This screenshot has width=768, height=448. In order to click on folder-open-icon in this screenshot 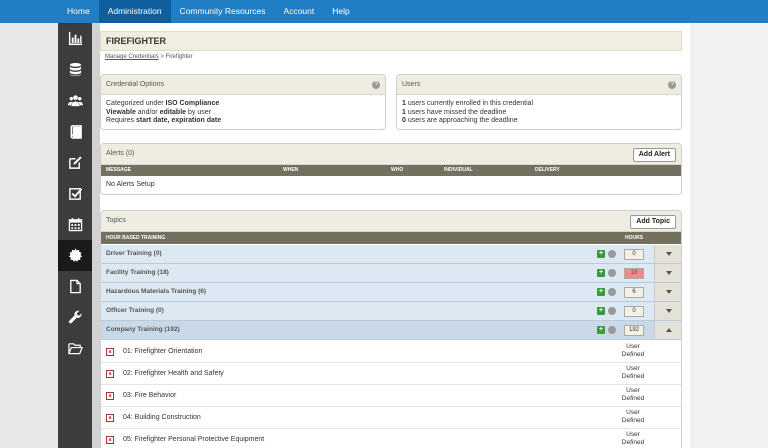, I will do `click(75, 349)`.